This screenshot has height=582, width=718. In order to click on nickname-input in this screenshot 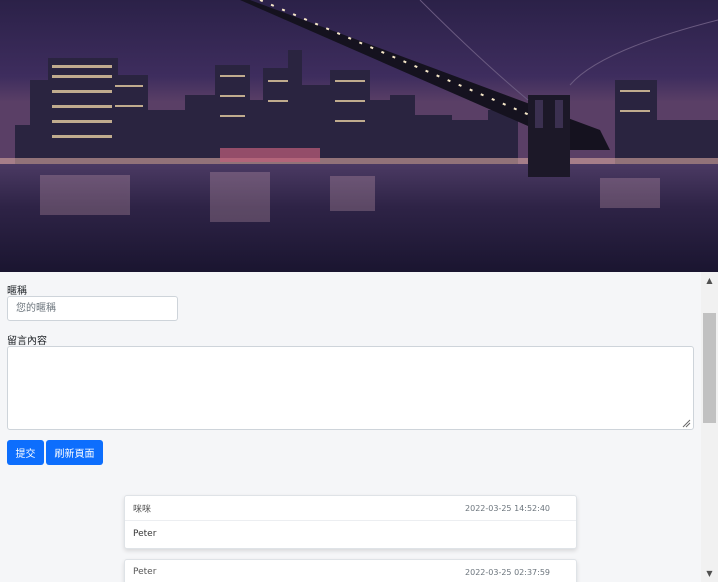, I will do `click(92, 308)`.